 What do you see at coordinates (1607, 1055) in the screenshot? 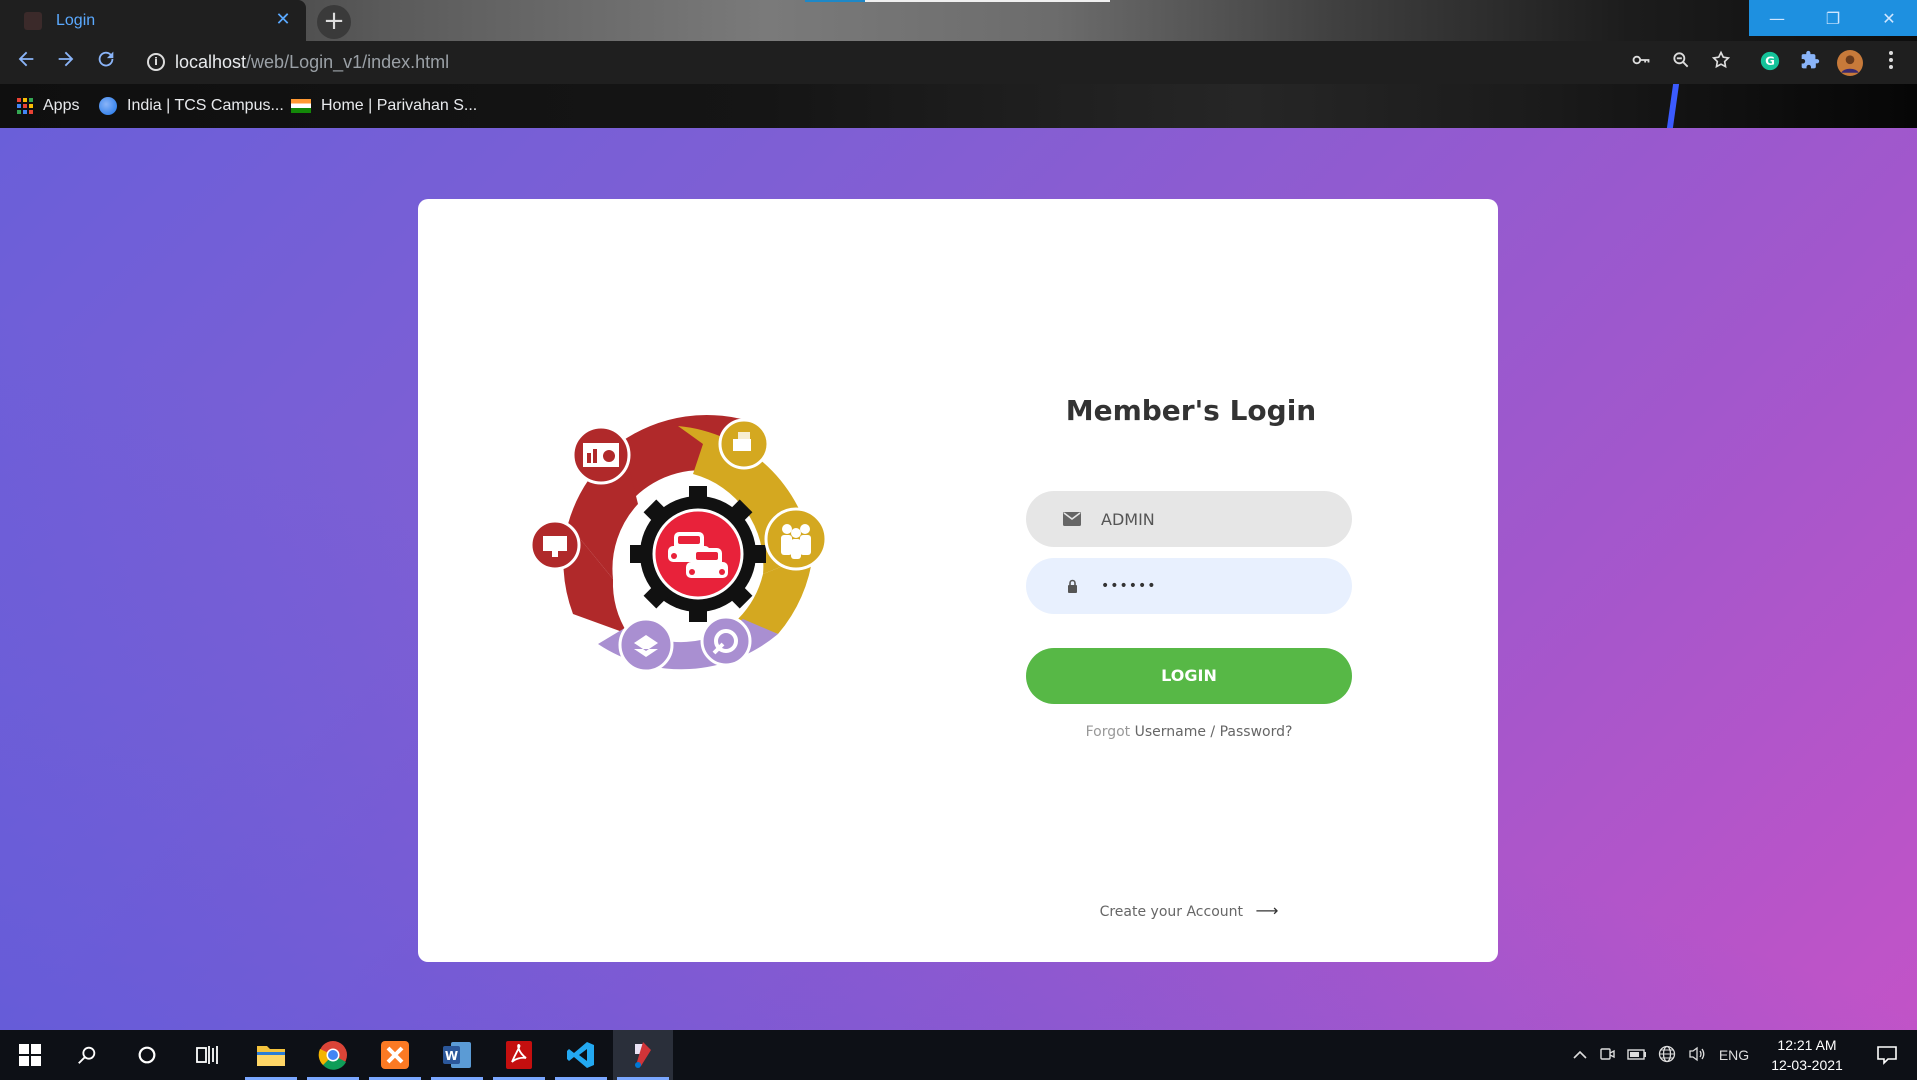
I see `meet-now-icon` at bounding box center [1607, 1055].